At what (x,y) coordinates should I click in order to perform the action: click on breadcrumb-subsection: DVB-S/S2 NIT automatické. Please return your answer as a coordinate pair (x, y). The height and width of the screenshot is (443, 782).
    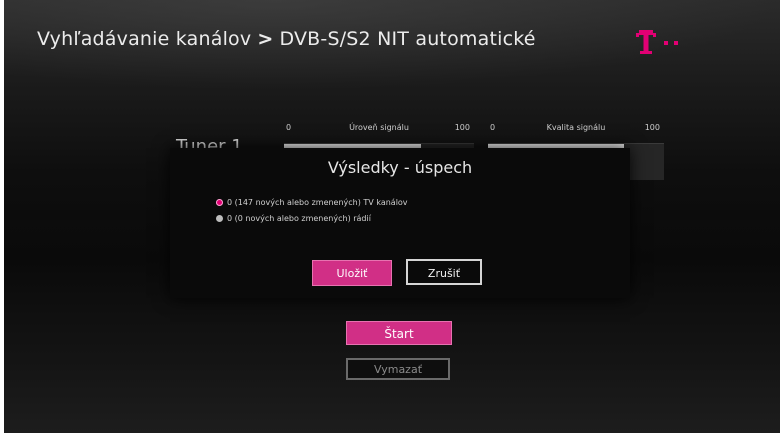
    Looking at the image, I should click on (407, 39).